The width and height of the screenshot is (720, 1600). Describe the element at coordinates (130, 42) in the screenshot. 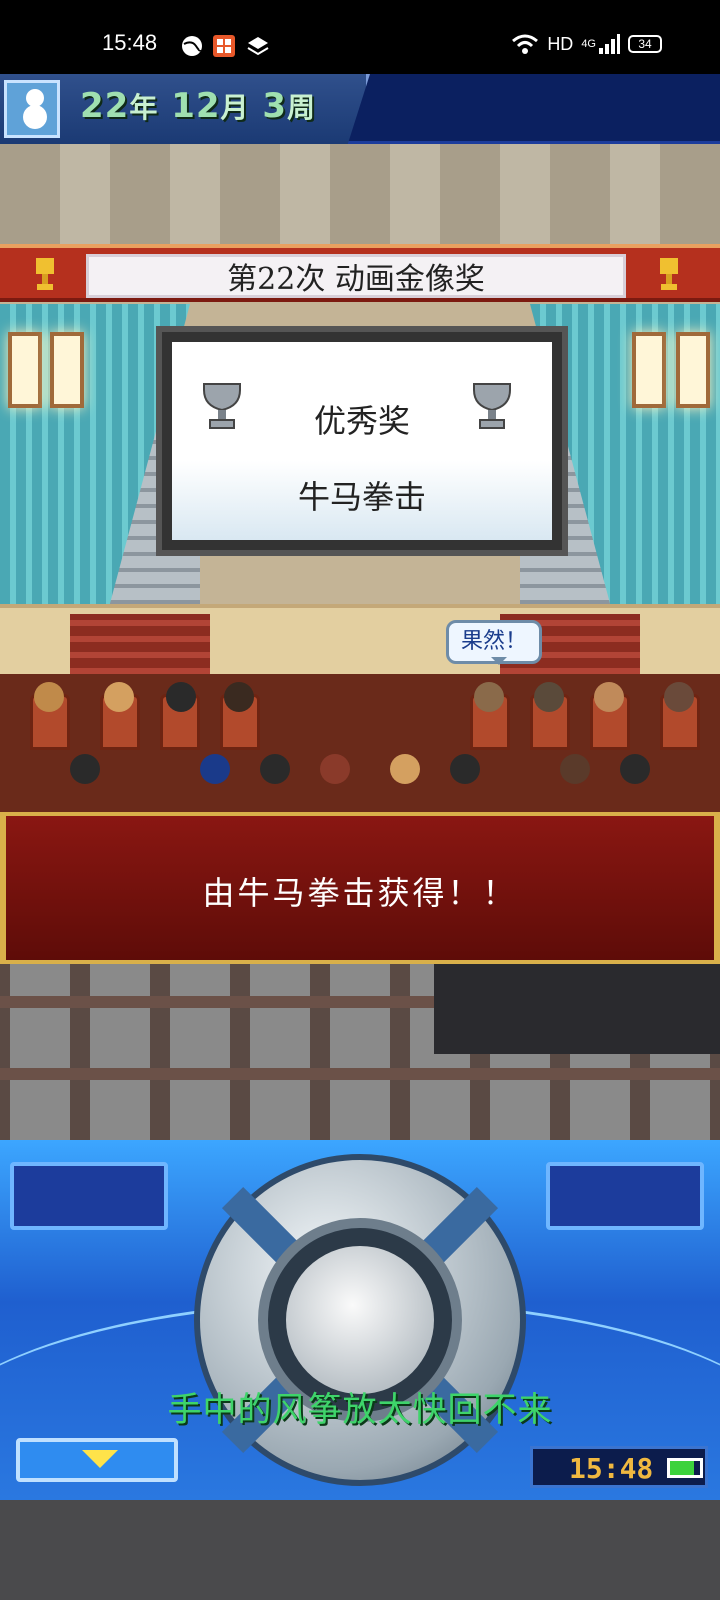

I see `status-time: 15:48` at that location.